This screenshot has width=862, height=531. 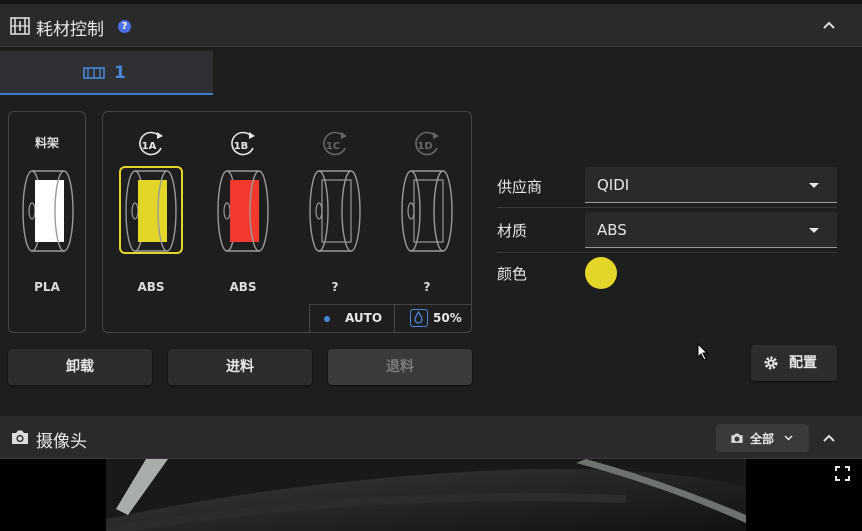 I want to click on slot-1d-material: ?, so click(x=427, y=287).